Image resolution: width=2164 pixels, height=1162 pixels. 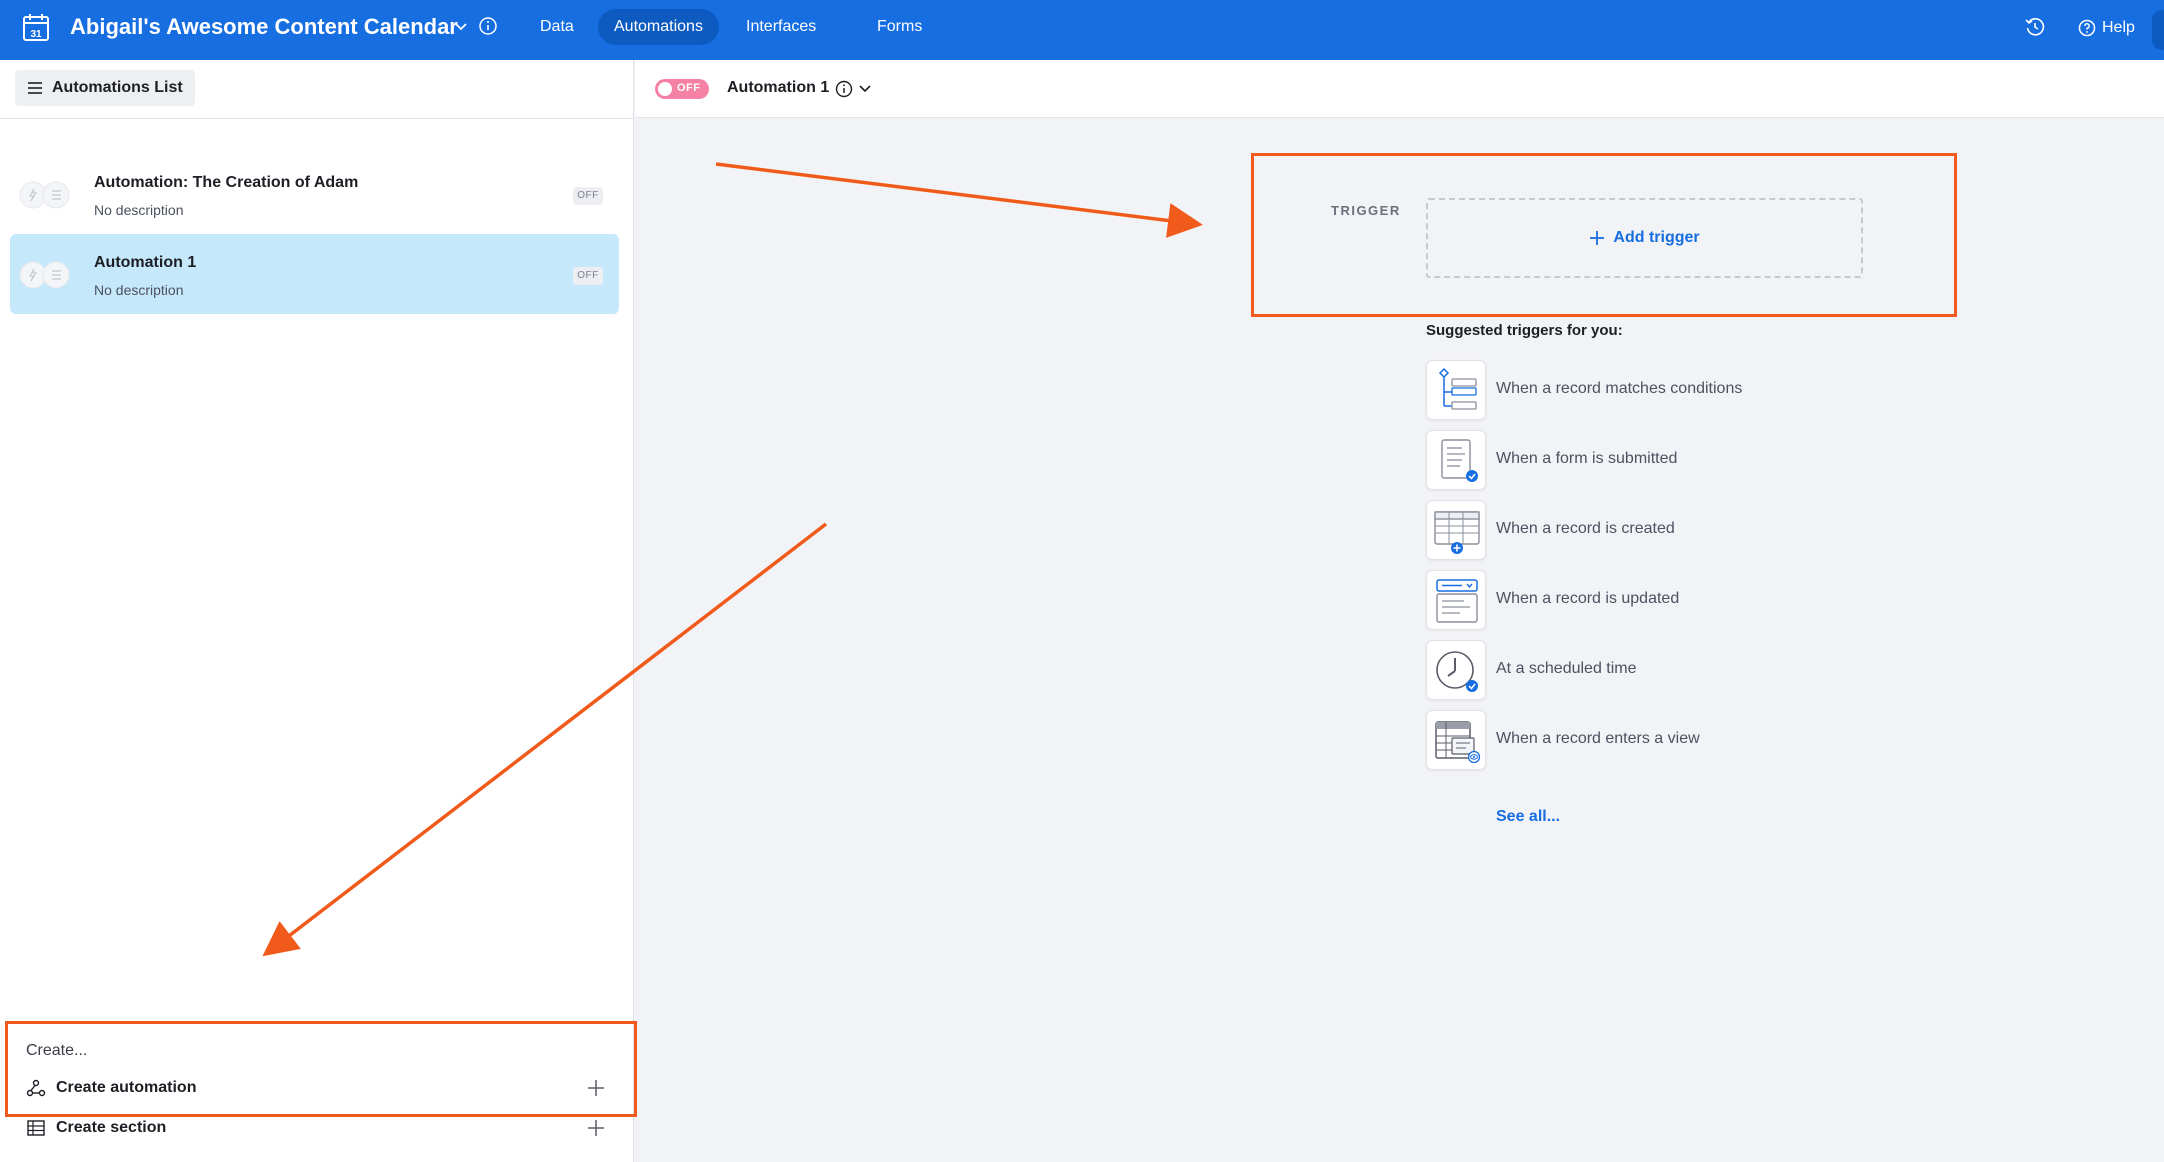 What do you see at coordinates (1598, 738) in the screenshot?
I see `suggested-trigger-label: When a record enters a view` at bounding box center [1598, 738].